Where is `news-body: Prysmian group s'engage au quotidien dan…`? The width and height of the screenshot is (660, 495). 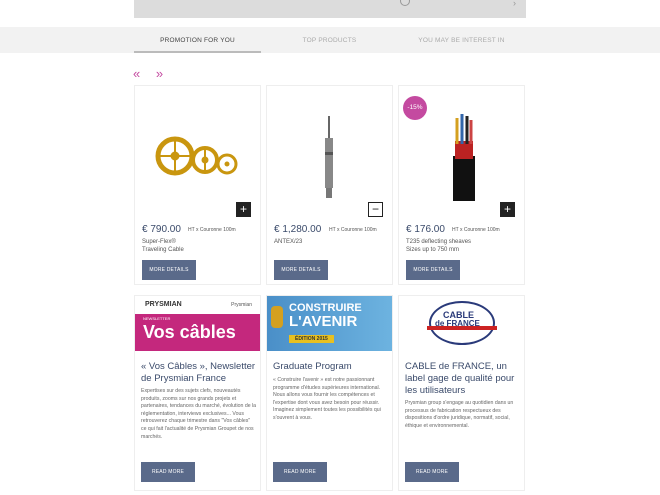
news-body: Prysmian group s'engage au quotidien dan… is located at coordinates (459, 414).